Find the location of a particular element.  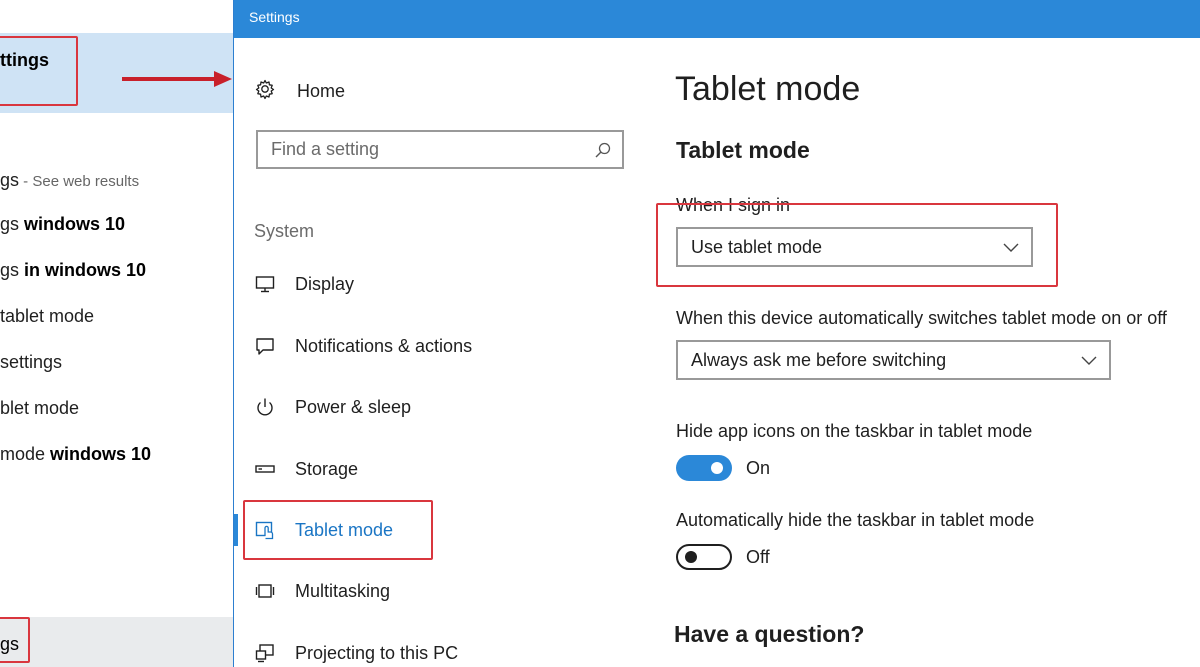

search-query-text: gs is located at coordinates (10, 644).